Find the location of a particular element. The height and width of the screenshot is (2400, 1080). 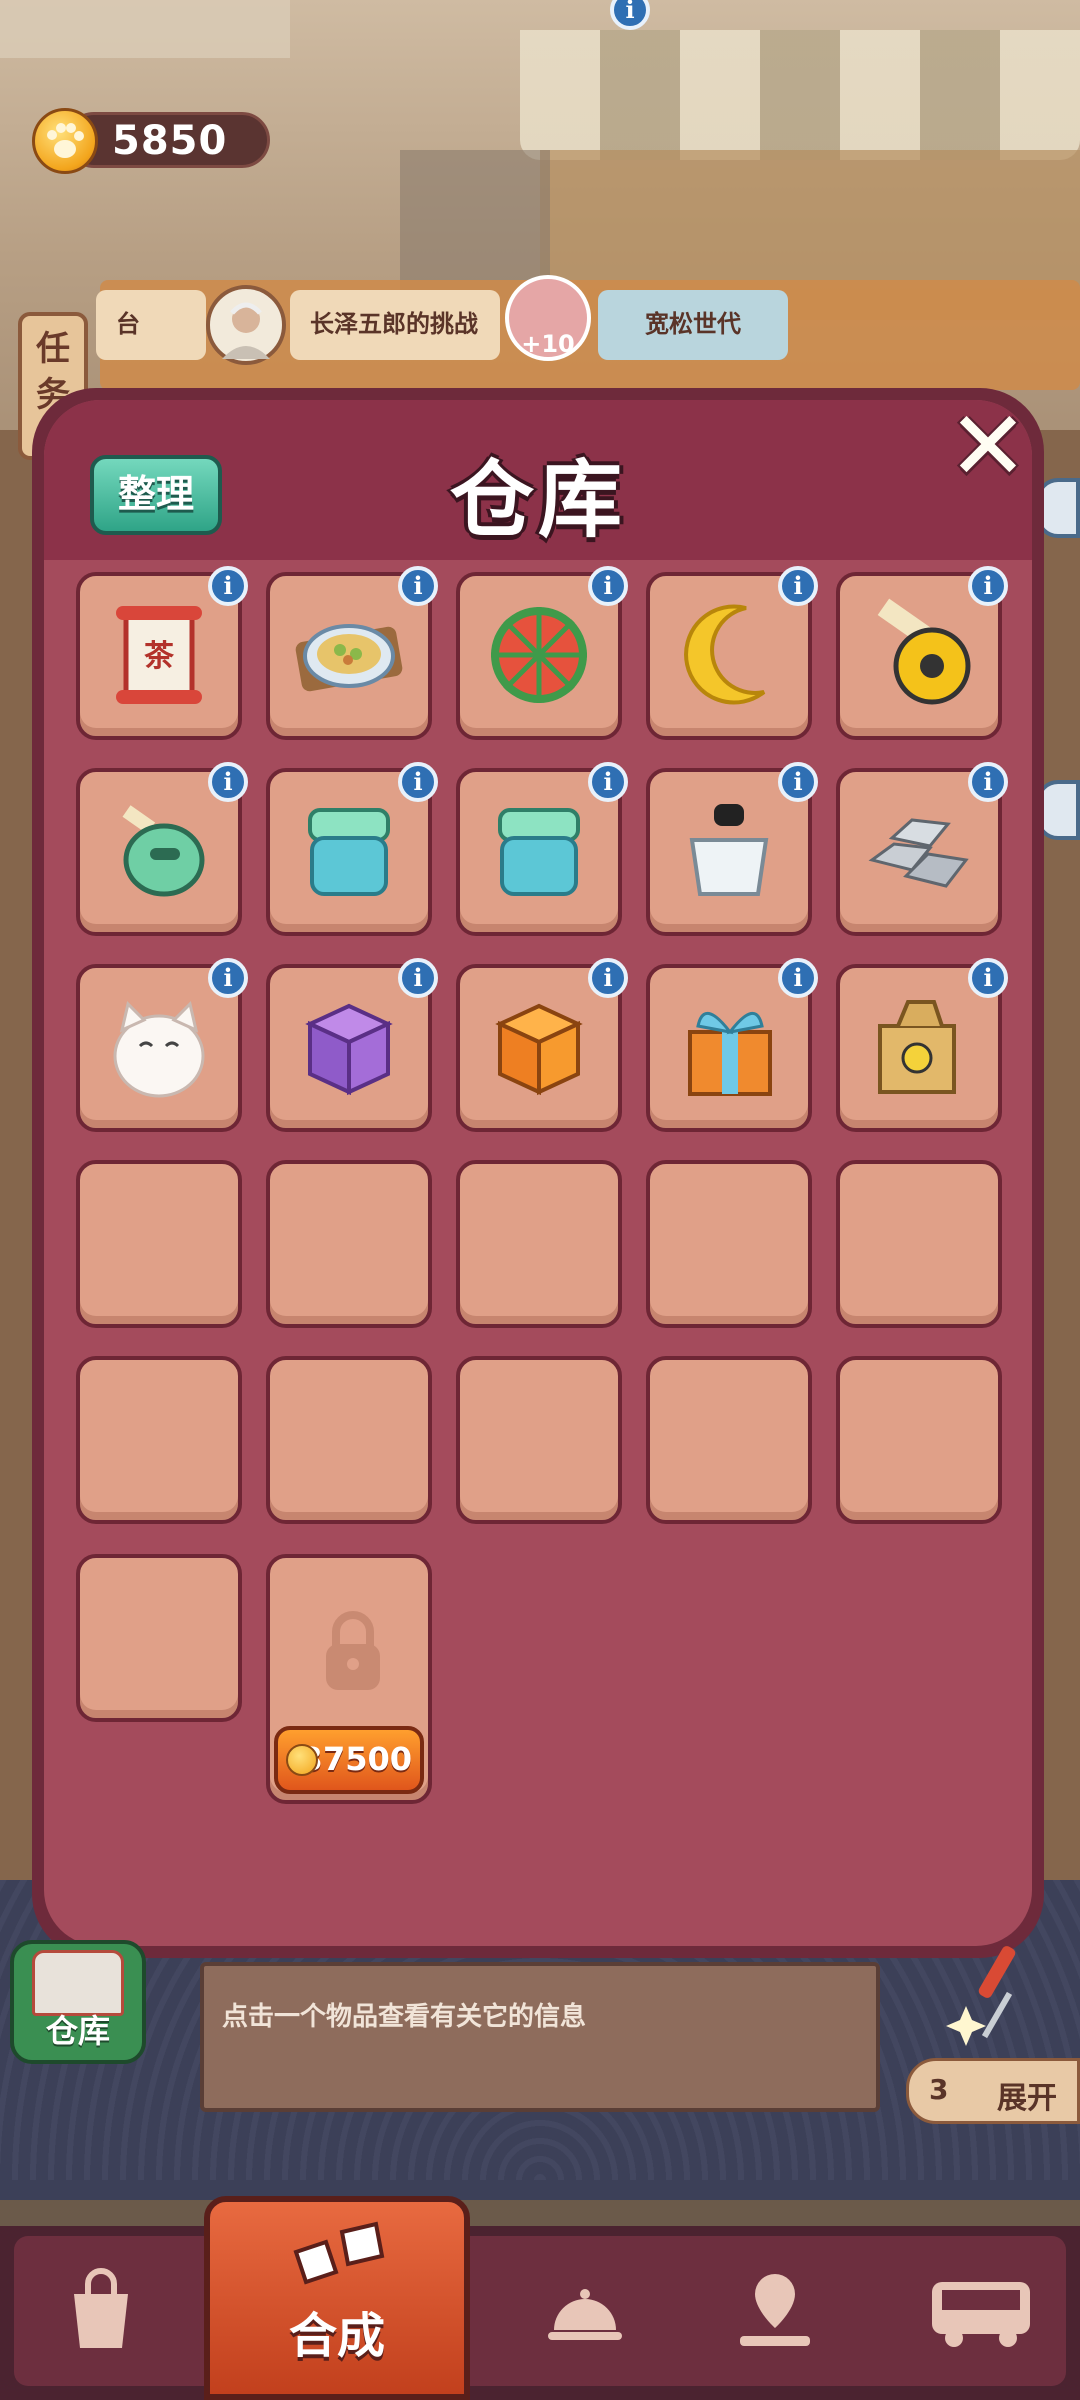

unlock-price-button: 37500 is located at coordinates (349, 1760).